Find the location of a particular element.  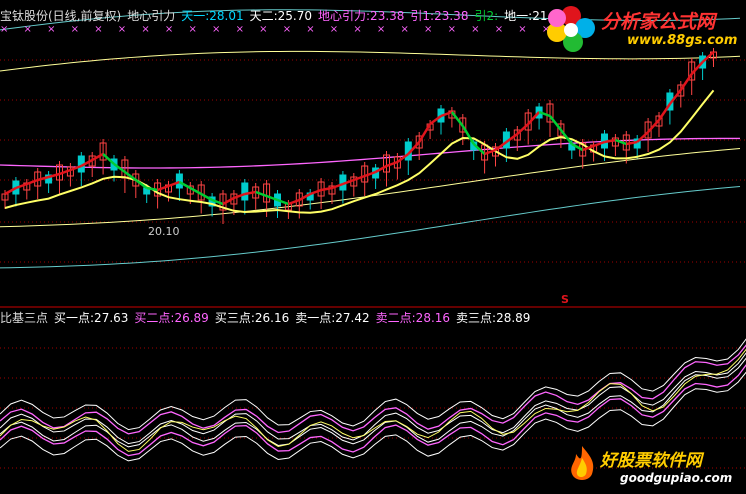

flower-logo-icon is located at coordinates (571, 29).